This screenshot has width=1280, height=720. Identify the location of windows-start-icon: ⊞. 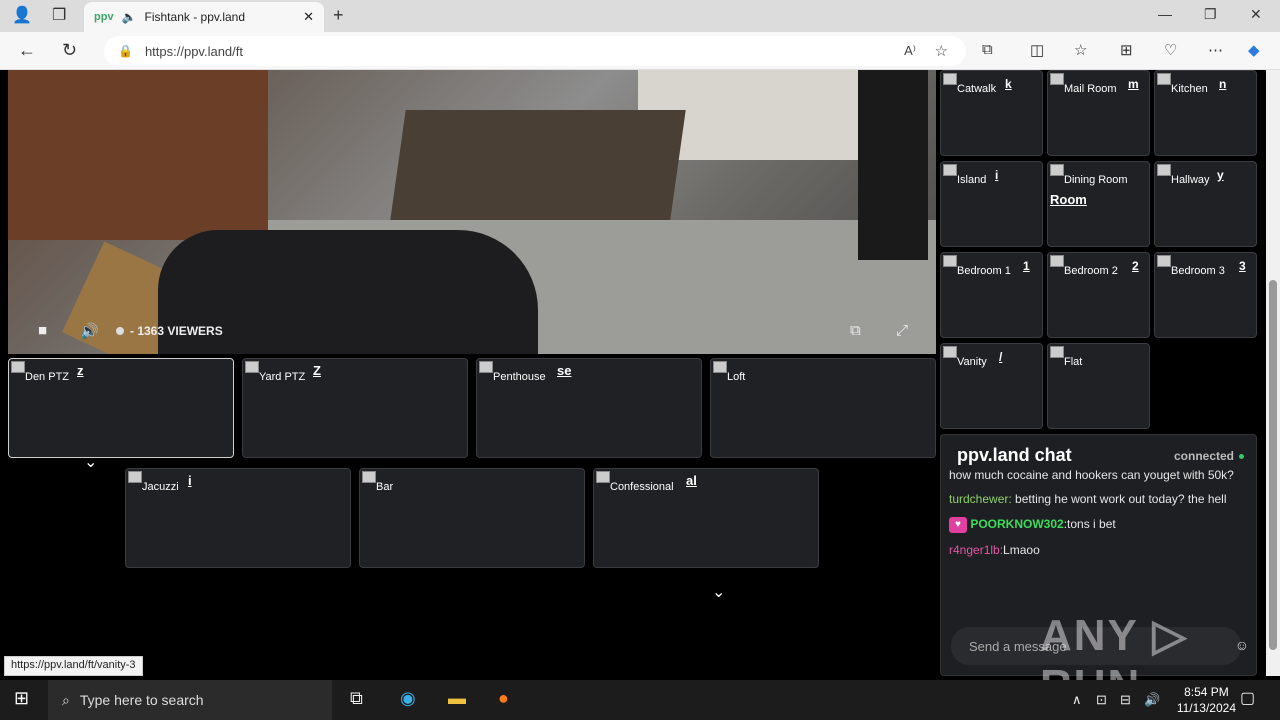
(21, 698).